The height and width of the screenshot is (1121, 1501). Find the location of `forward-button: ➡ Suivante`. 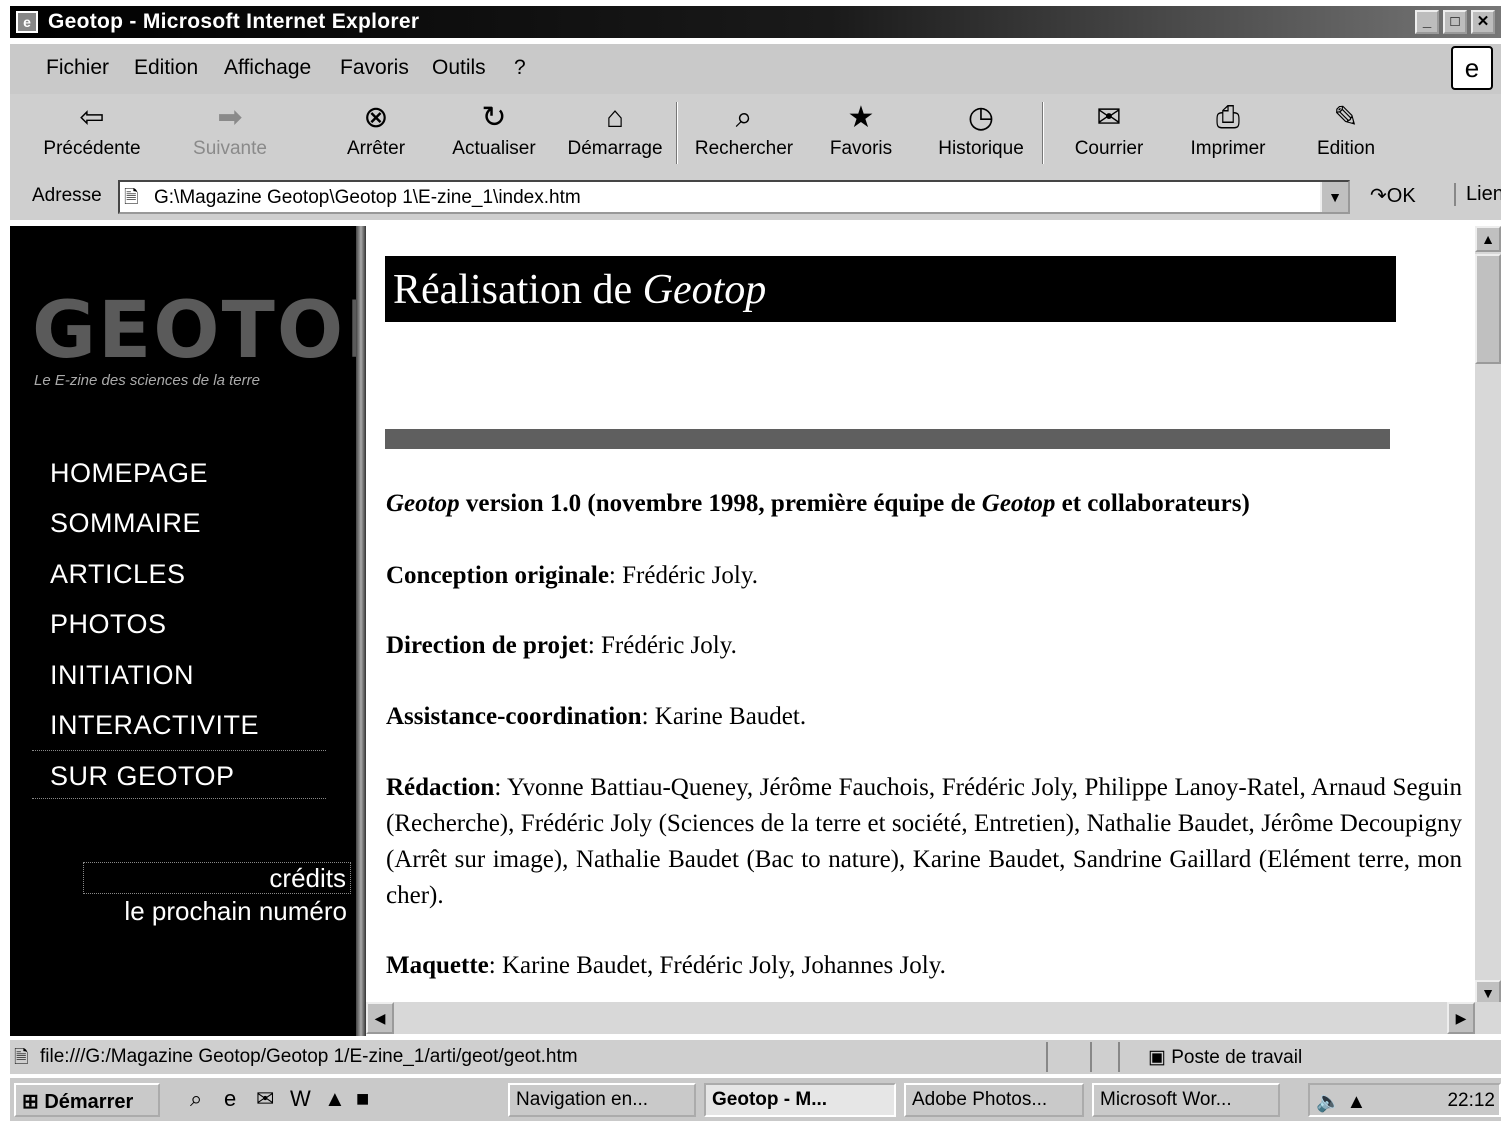

forward-button: ➡ Suivante is located at coordinates (230, 133).